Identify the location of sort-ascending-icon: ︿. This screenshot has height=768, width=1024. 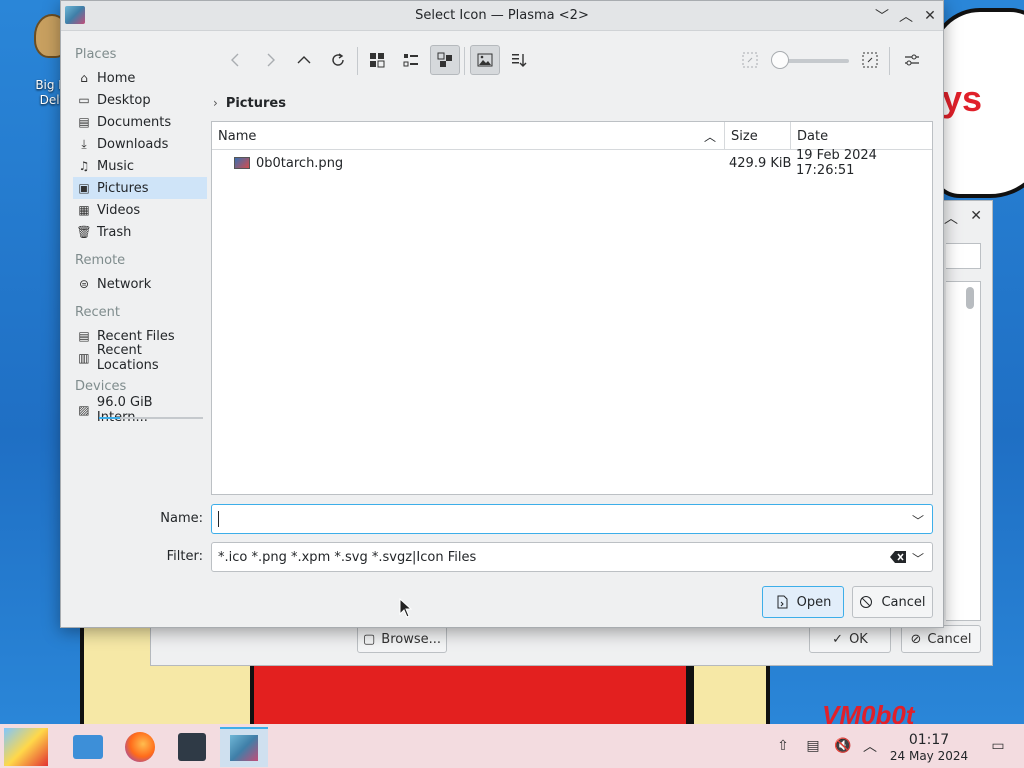
(709, 137).